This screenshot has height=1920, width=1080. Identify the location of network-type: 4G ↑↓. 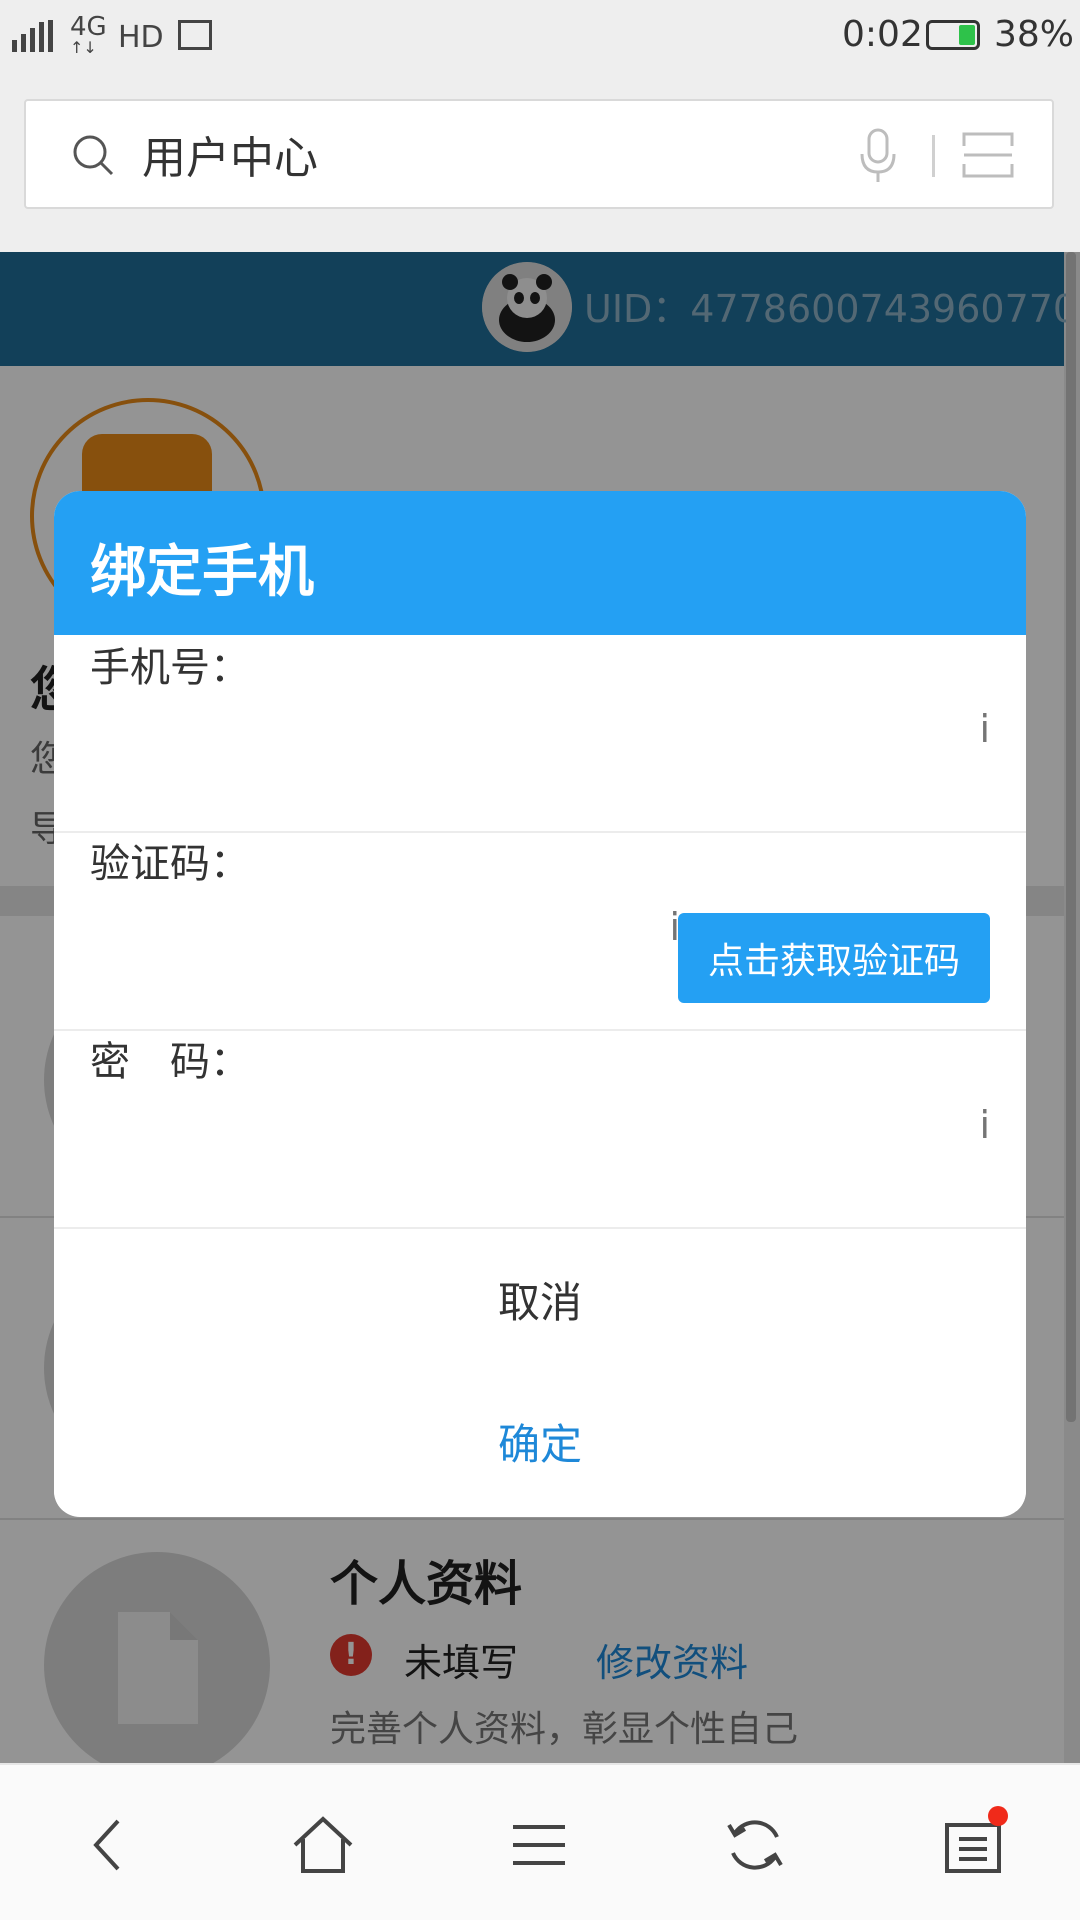
(88, 34).